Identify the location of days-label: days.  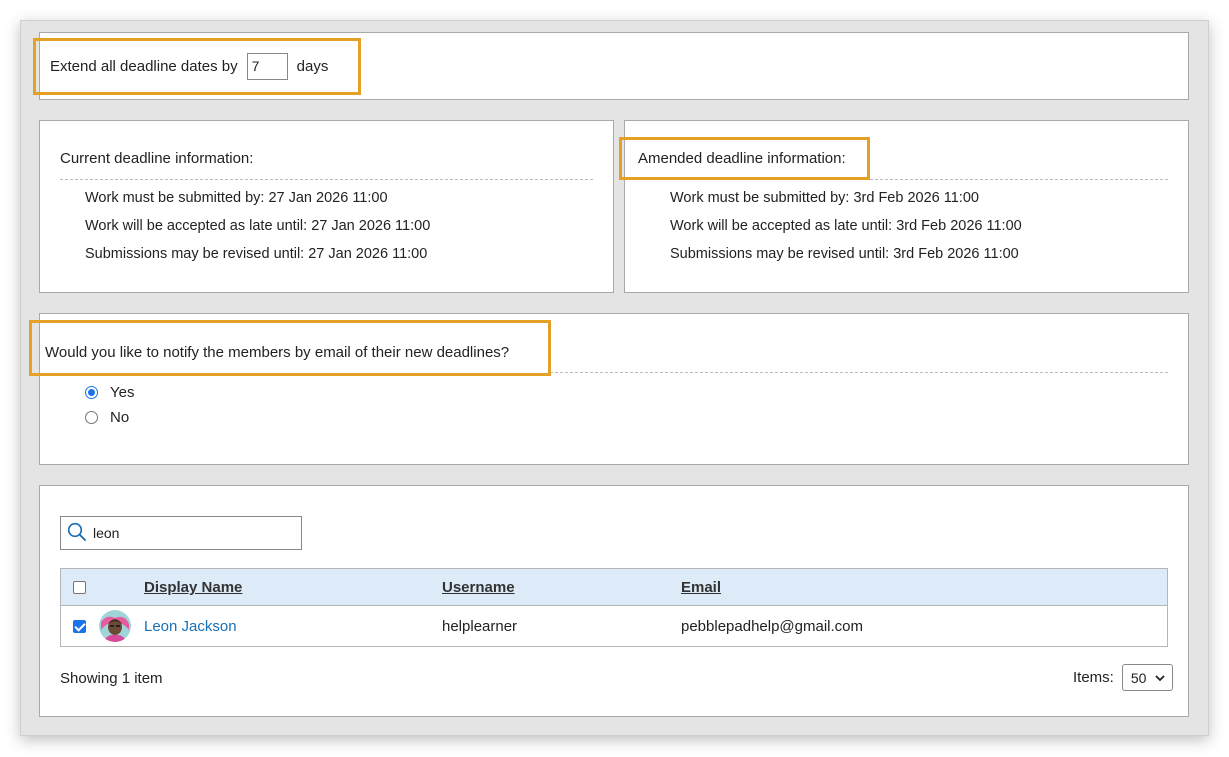
(312, 66).